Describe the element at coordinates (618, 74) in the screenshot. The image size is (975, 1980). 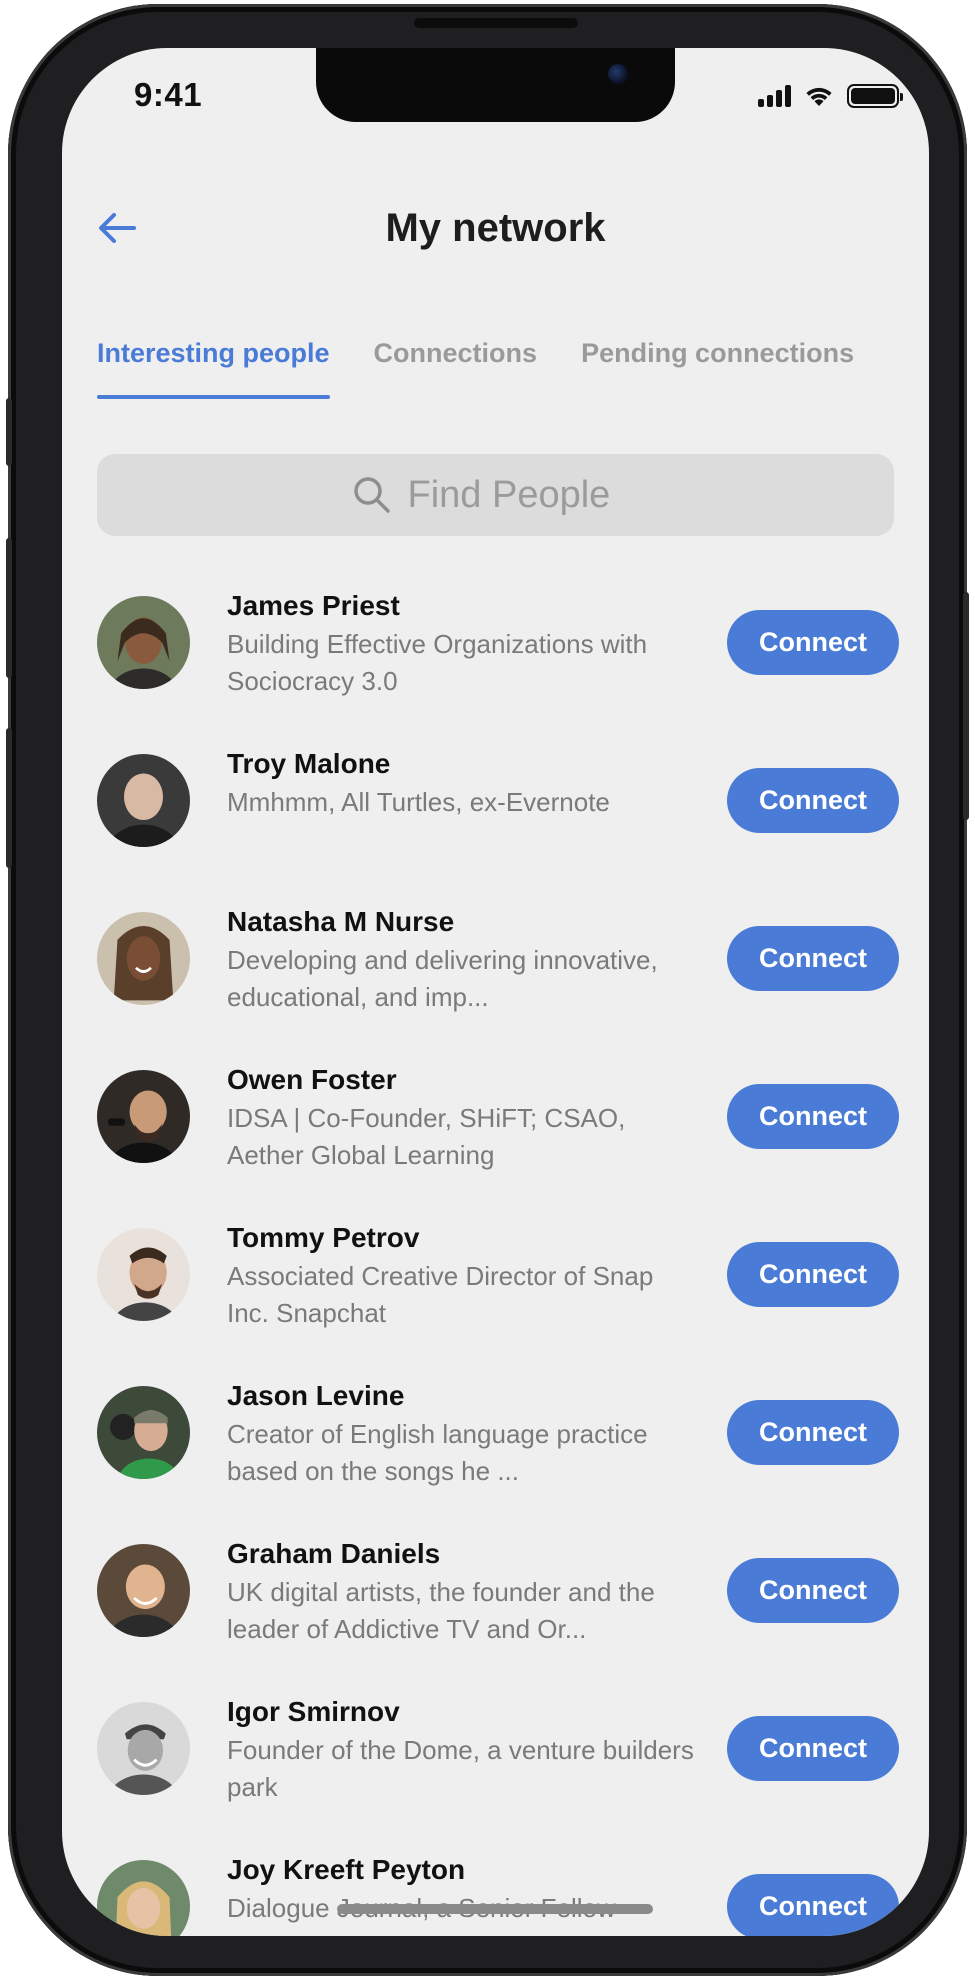
I see `front-camera` at that location.